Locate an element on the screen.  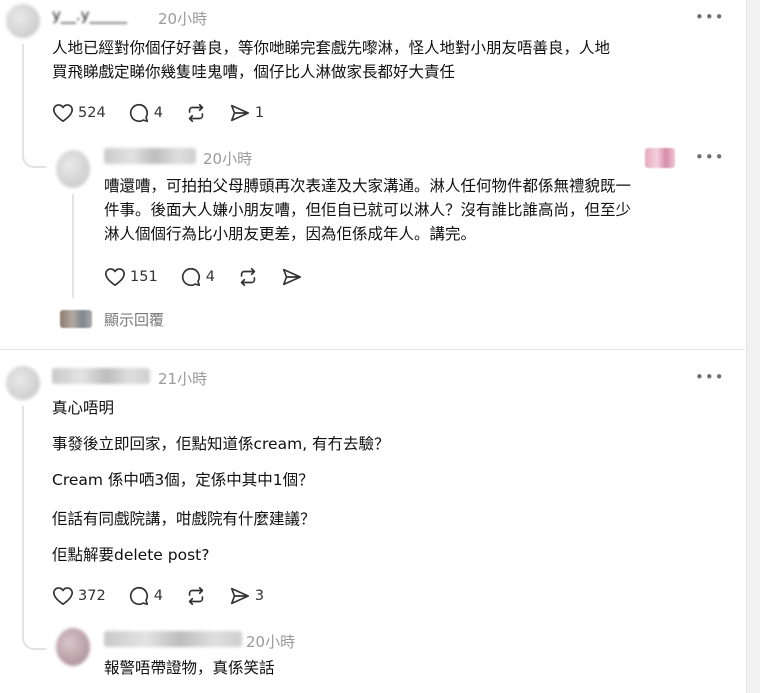
comment-paragraph: 佢點解要delete post? is located at coordinates (131, 555).